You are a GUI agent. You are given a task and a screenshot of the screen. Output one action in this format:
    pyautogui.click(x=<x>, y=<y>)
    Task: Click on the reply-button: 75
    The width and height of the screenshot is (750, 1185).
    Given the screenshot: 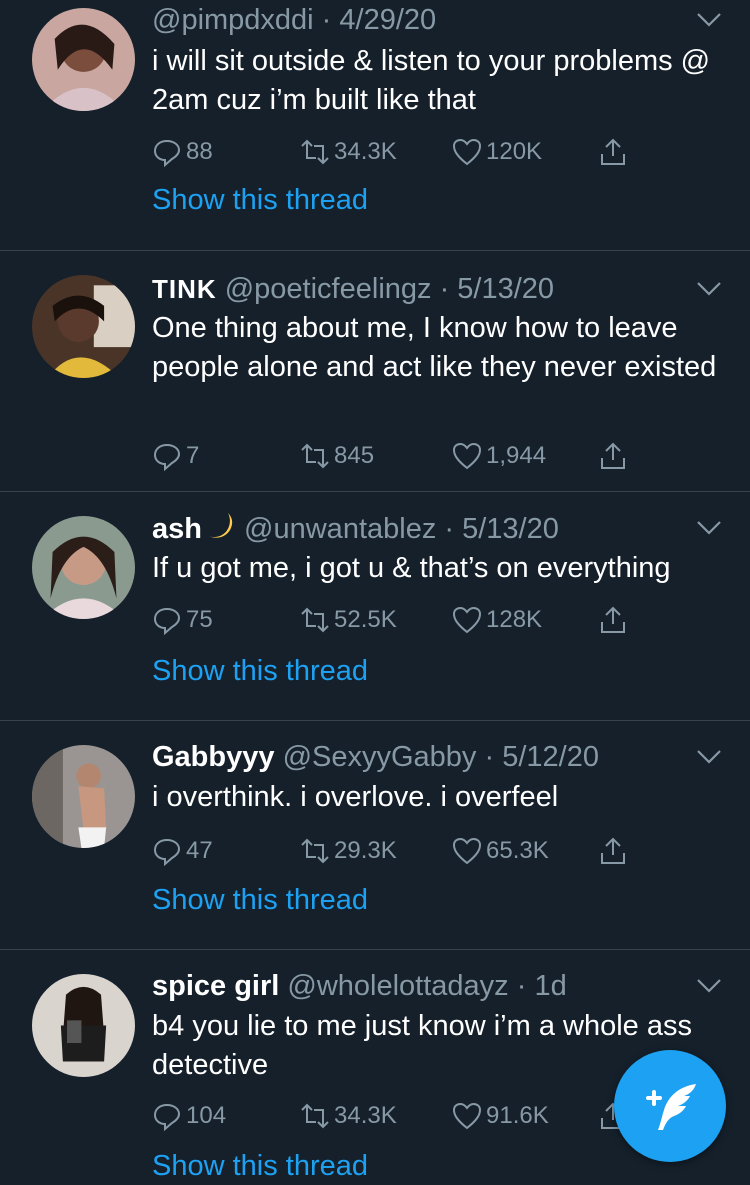 What is the action you would take?
    pyautogui.click(x=182, y=620)
    